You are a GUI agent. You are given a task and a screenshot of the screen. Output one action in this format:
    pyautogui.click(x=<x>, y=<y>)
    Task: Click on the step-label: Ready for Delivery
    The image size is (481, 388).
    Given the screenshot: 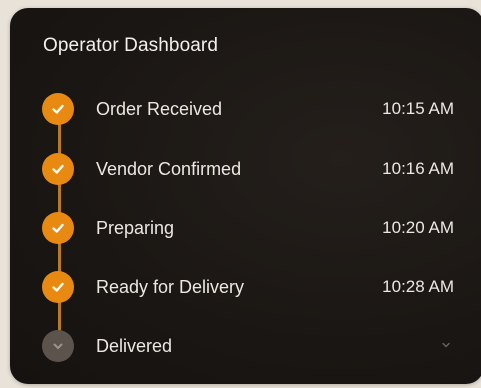 What is the action you would take?
    pyautogui.click(x=170, y=287)
    